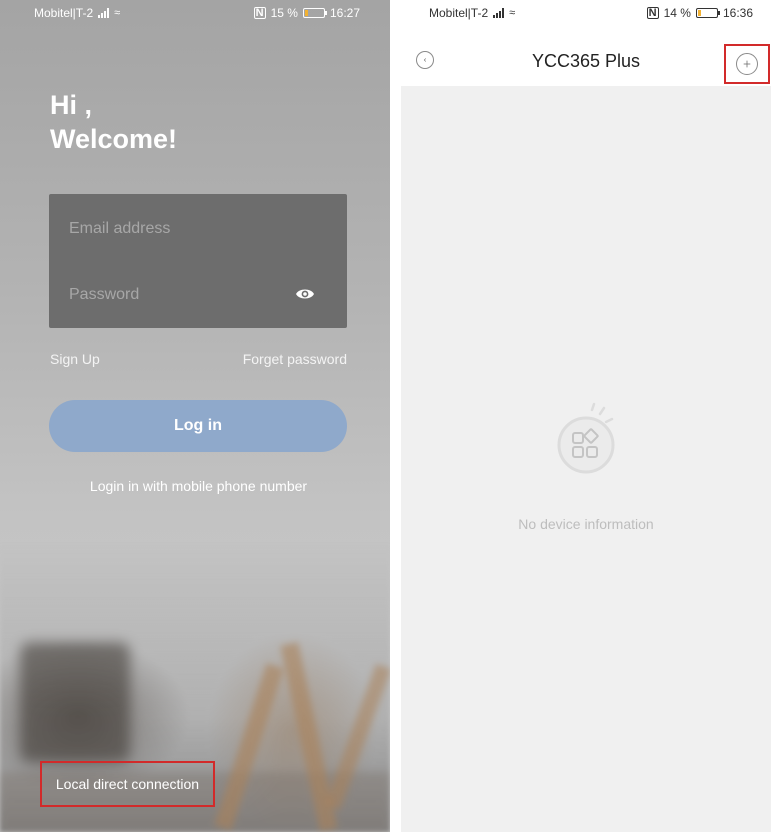 Image resolution: width=771 pixels, height=832 pixels. Describe the element at coordinates (71, 105) in the screenshot. I see `greeting-line1: Hi ,` at that location.